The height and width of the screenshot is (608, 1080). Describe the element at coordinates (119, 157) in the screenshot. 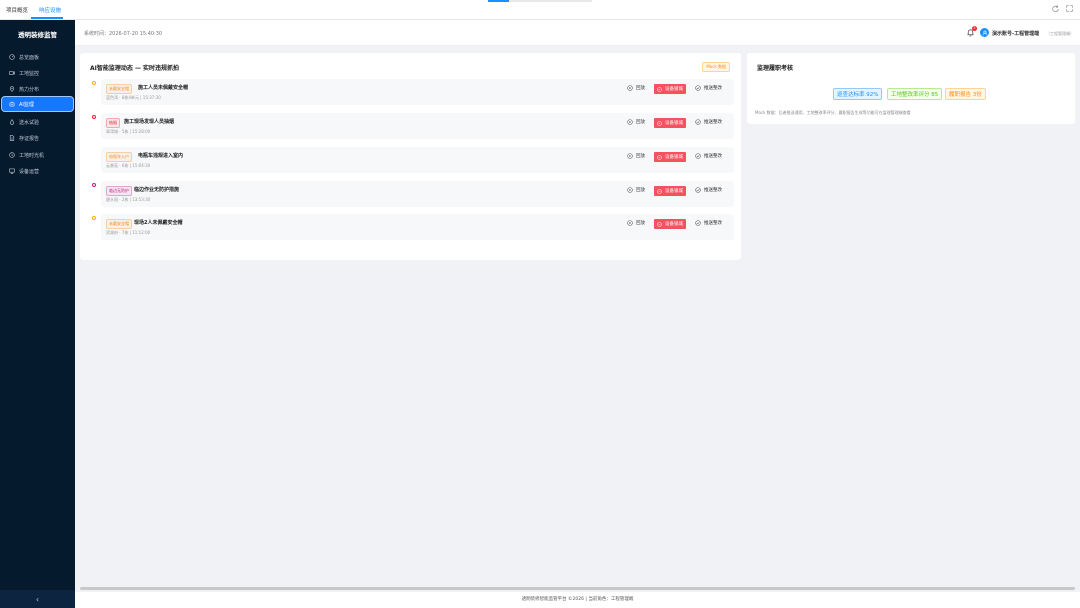

I see `violation-type-tag: 电瓶车入户` at that location.